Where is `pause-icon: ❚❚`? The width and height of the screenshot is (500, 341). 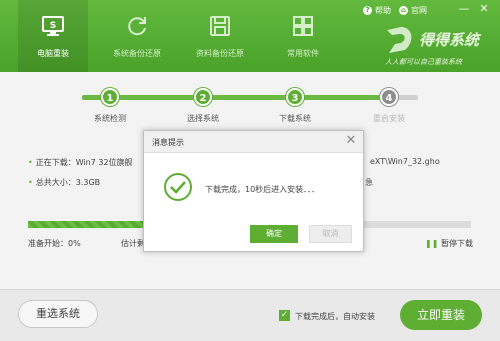
pause-icon: ❚❚ is located at coordinates (432, 243).